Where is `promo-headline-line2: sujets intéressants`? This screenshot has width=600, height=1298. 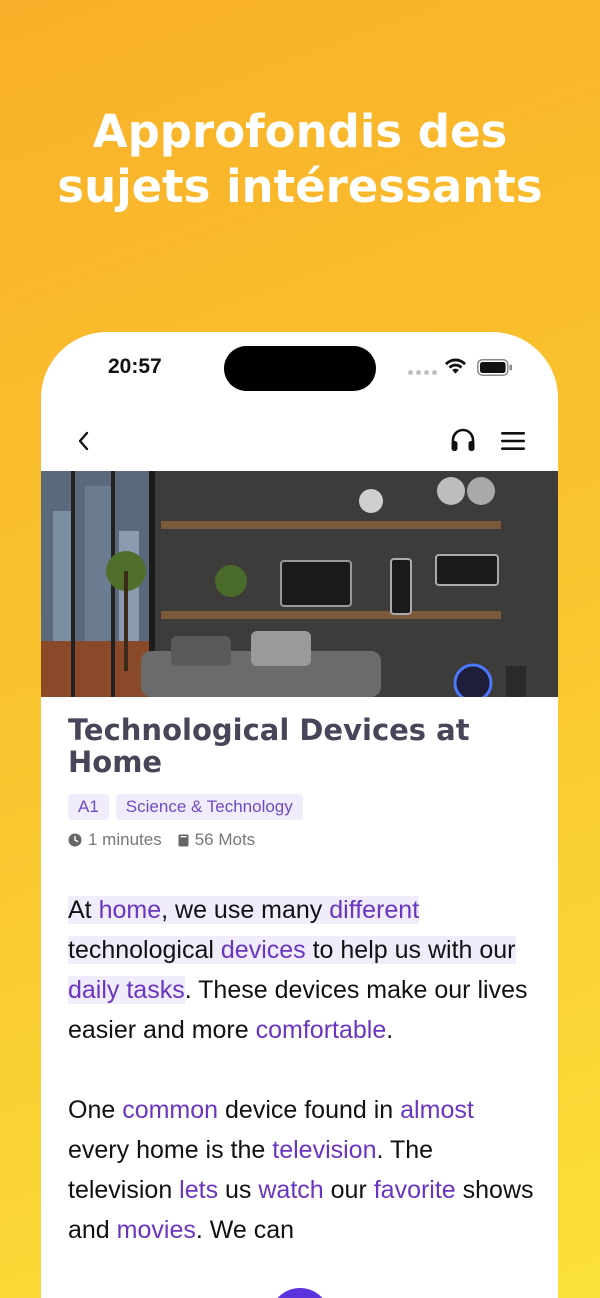
promo-headline-line2: sujets intéressants is located at coordinates (300, 186).